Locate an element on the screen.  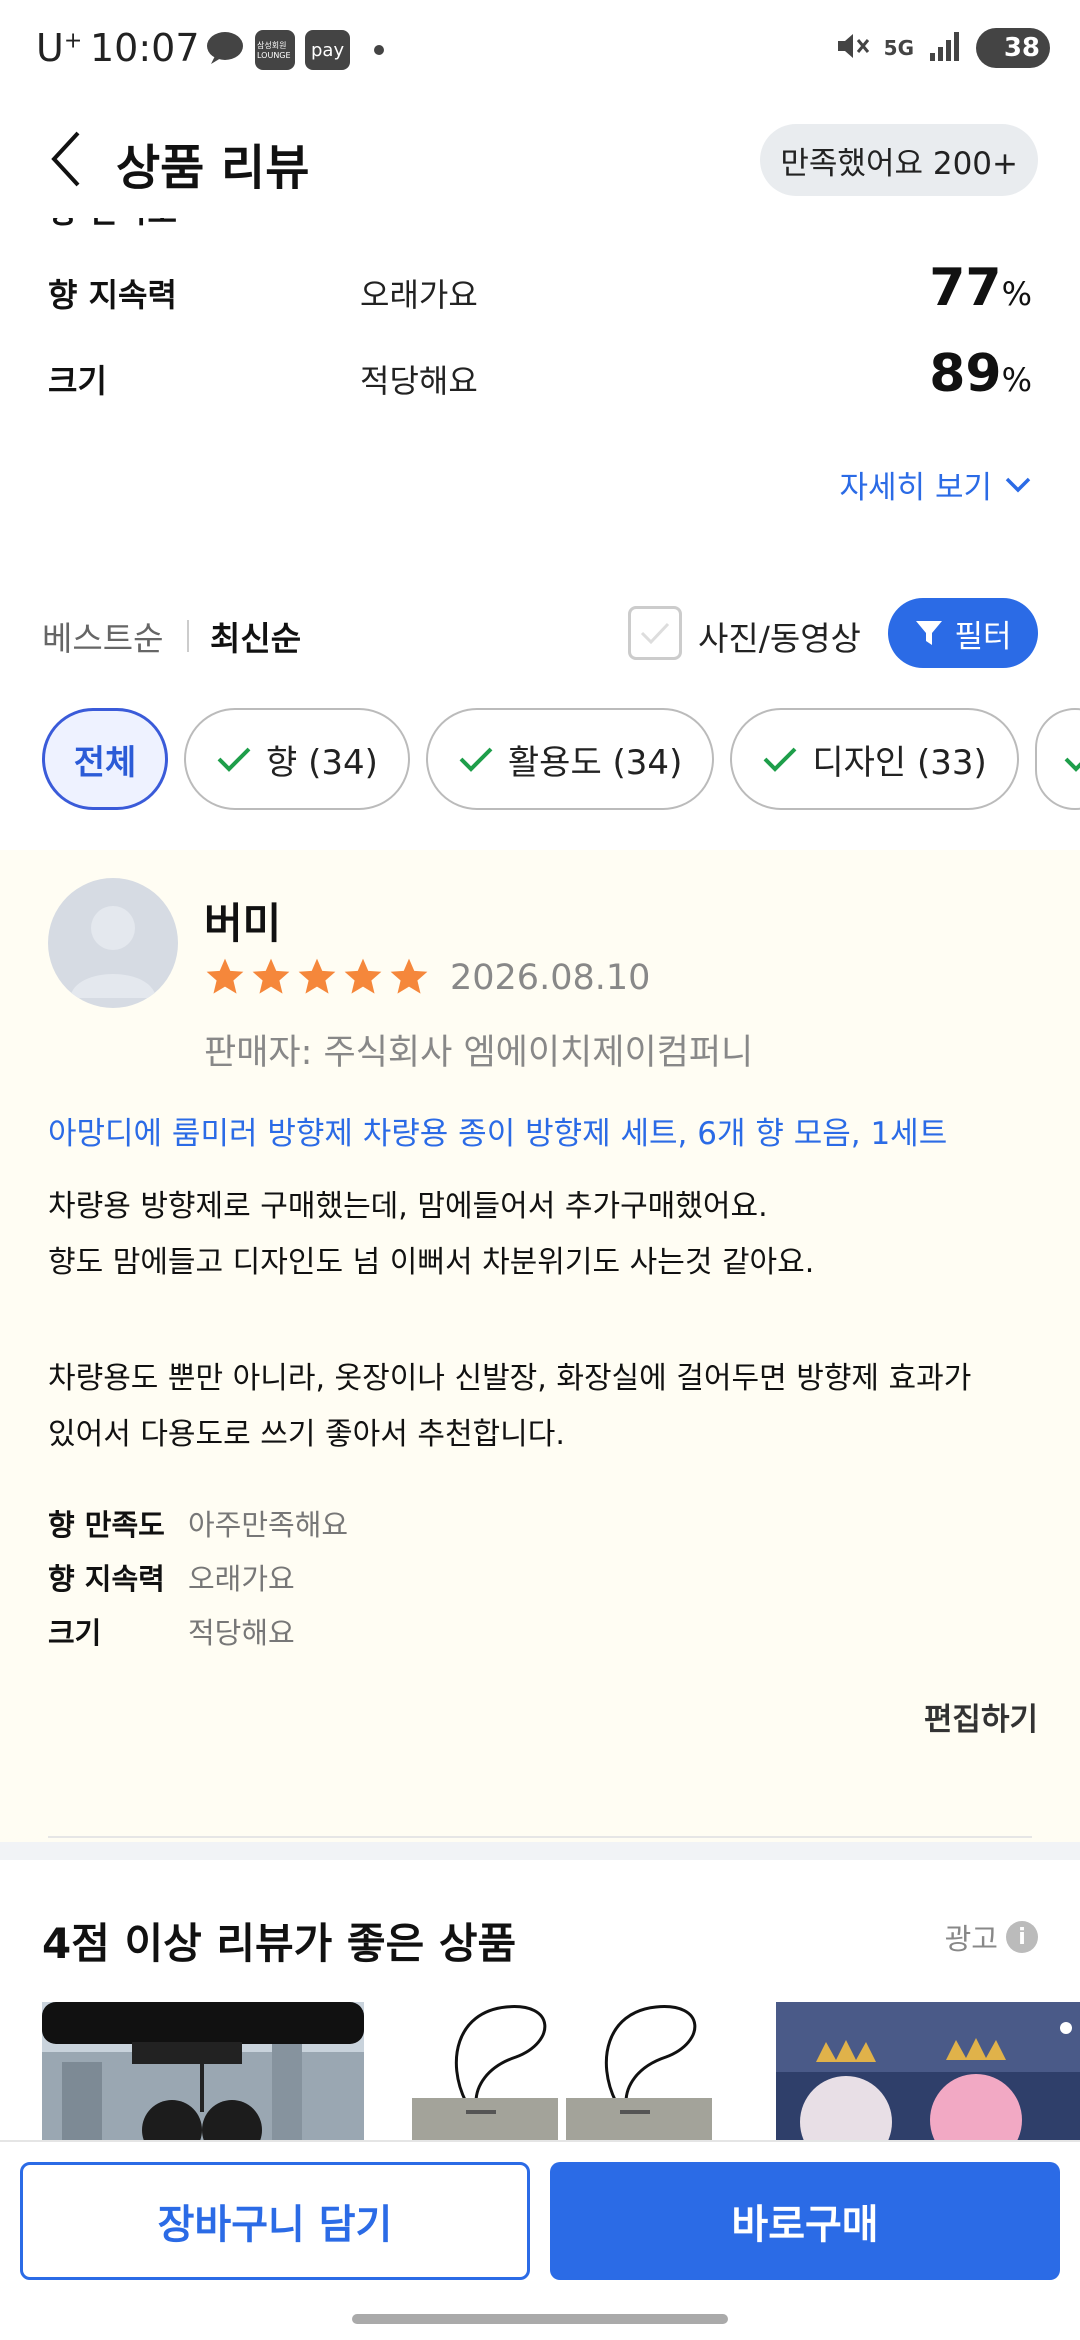
filter-button: 필터 is located at coordinates (963, 633).